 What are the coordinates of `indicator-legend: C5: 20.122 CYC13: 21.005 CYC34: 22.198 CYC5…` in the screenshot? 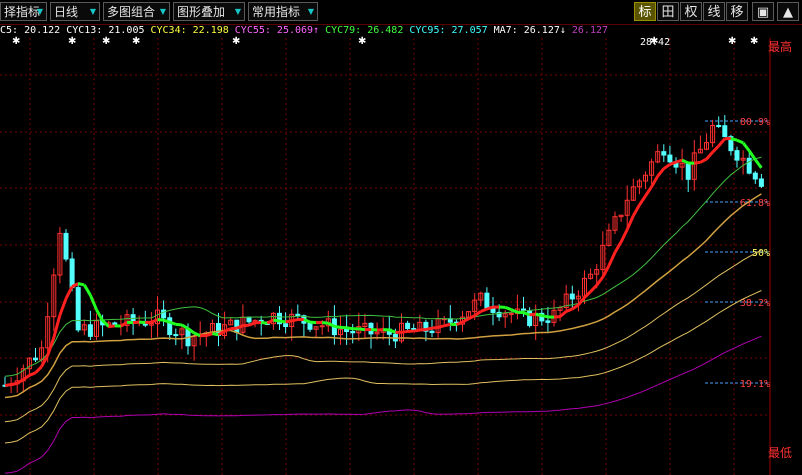 It's located at (325, 31).